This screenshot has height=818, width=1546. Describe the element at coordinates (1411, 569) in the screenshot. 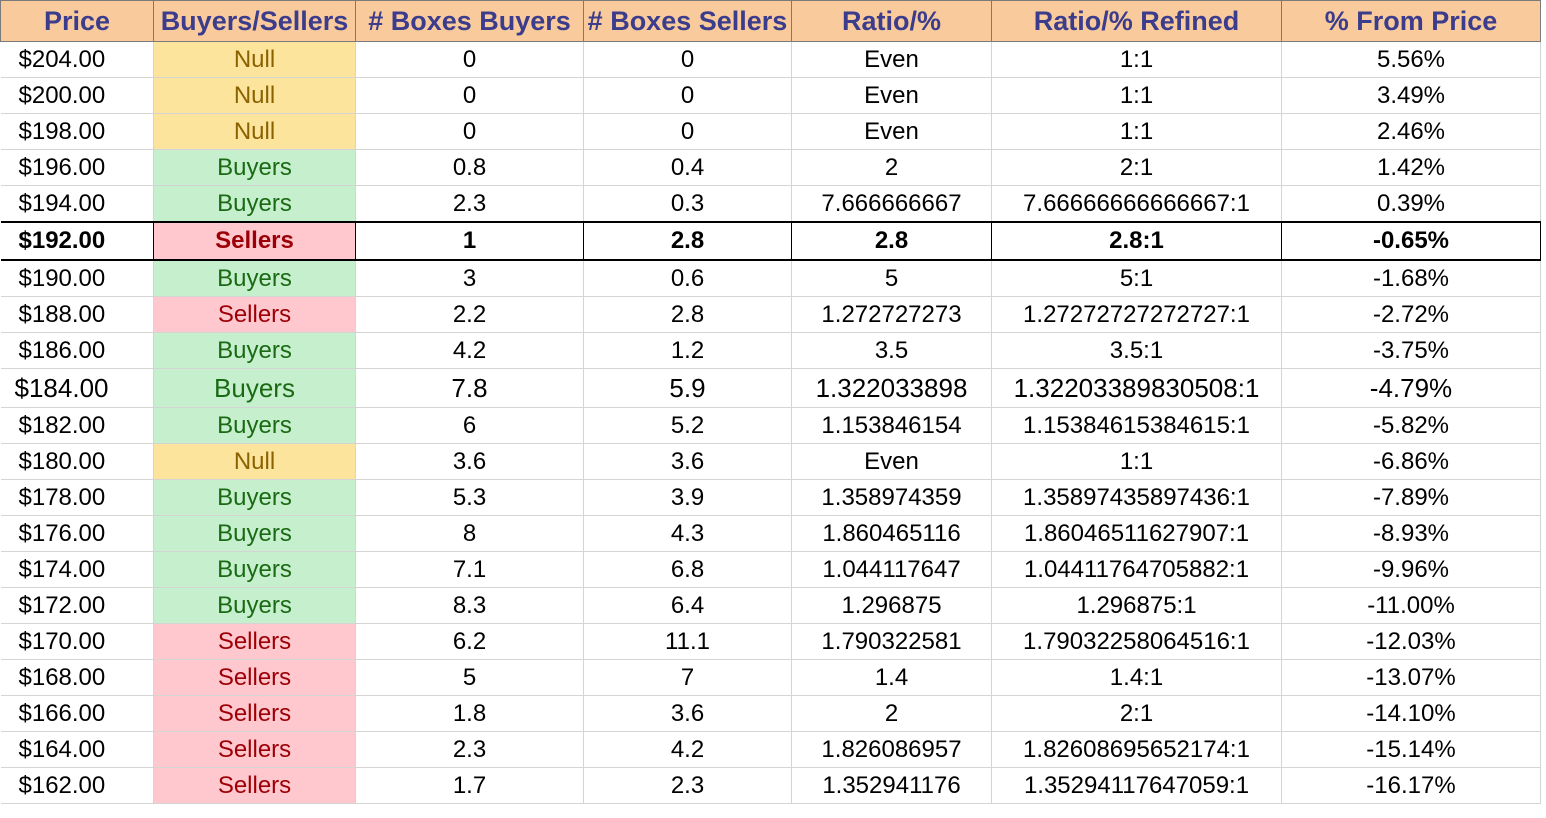

I see `from-price-cell: -9.96%` at that location.